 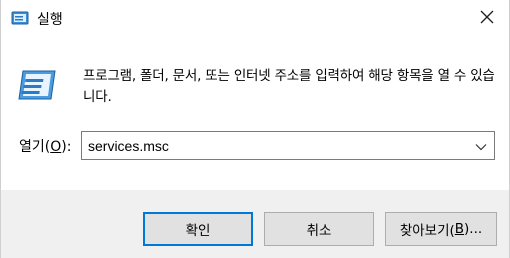 What do you see at coordinates (319, 229) in the screenshot?
I see `cancel-button: 취소` at bounding box center [319, 229].